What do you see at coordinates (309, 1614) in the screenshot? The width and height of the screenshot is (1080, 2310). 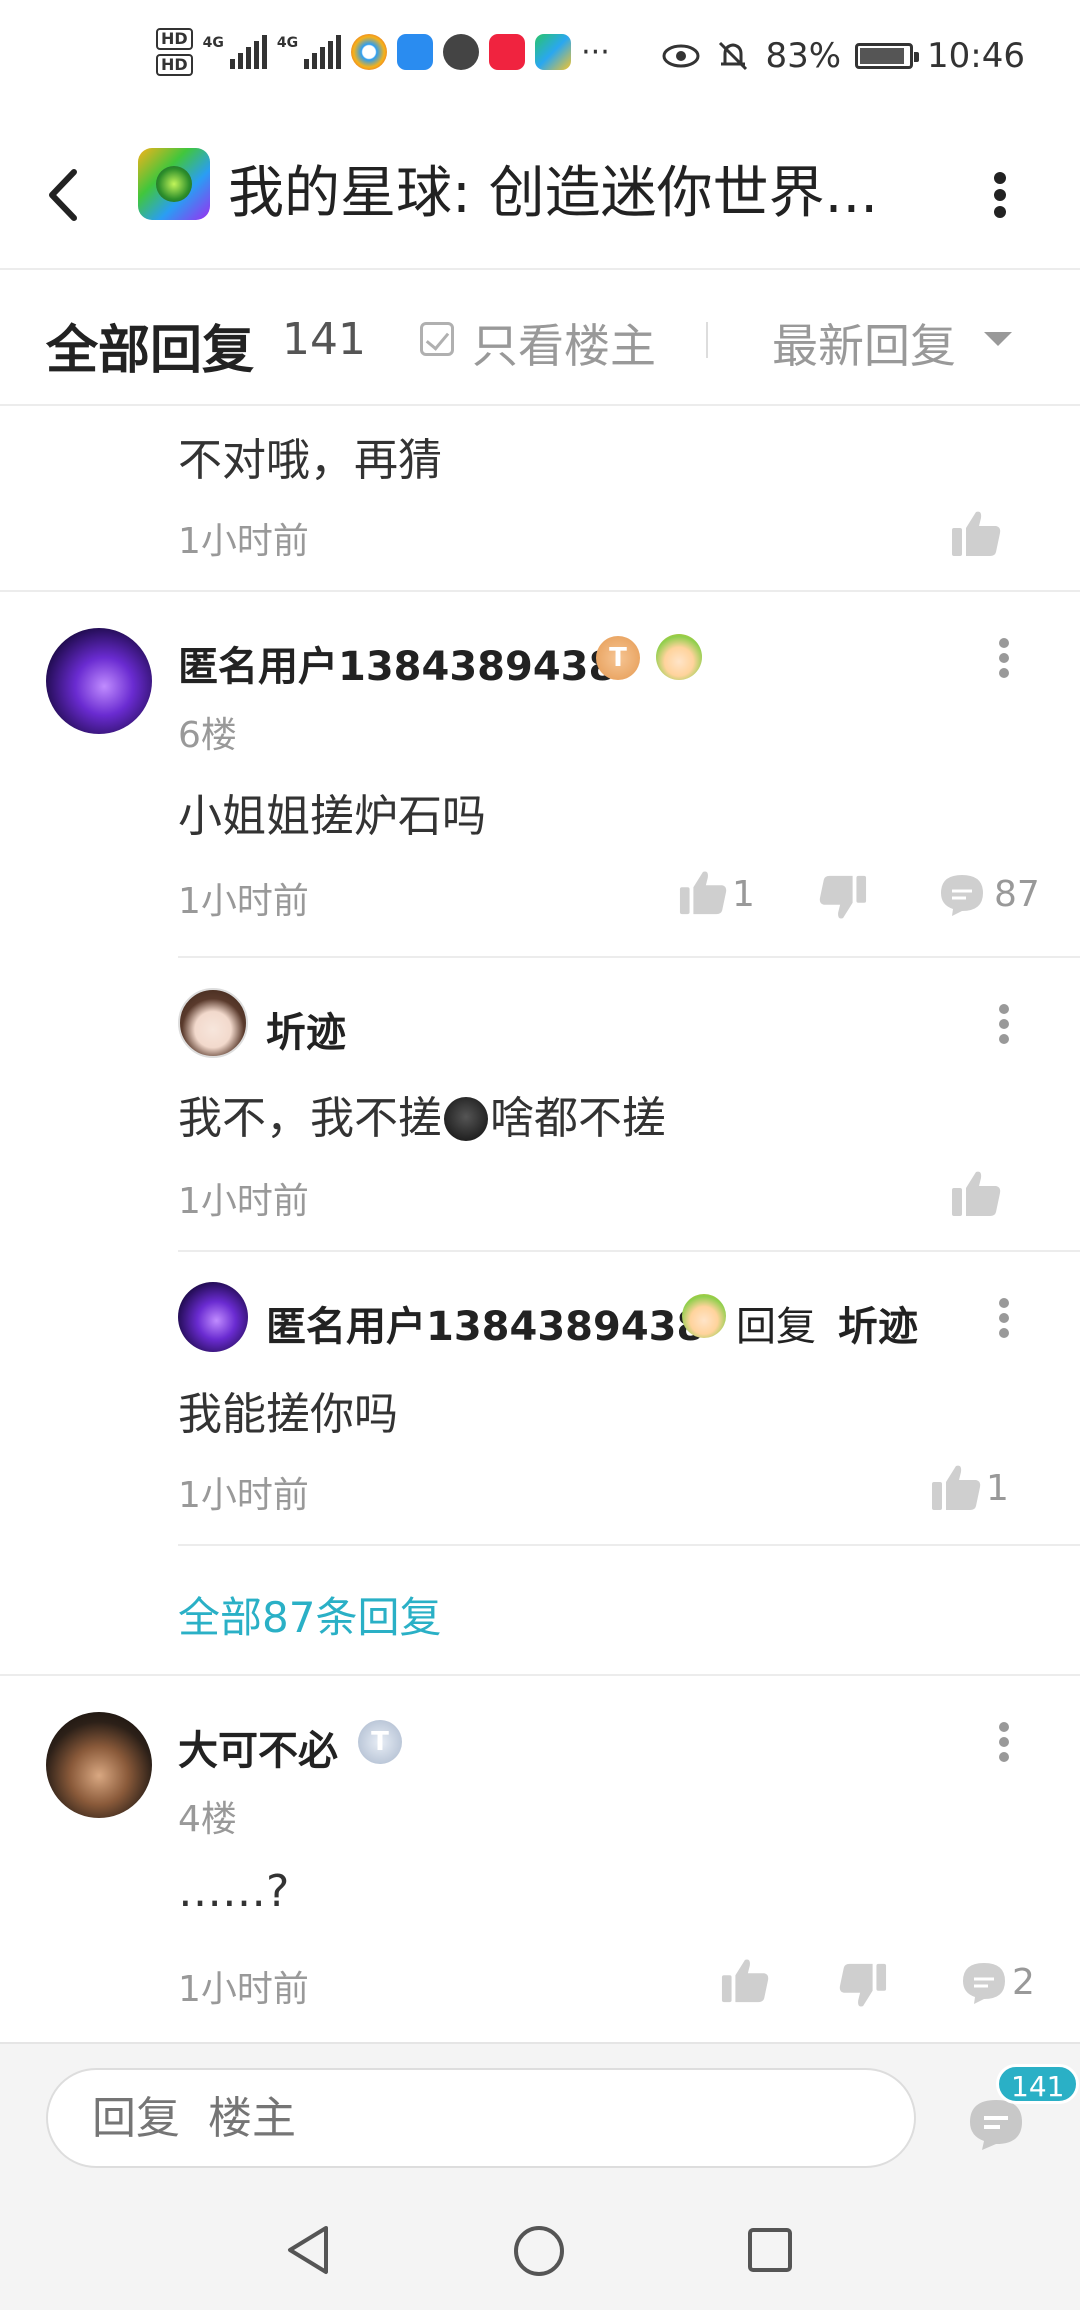 I see `view-all-replies-link: 全部87条回复` at bounding box center [309, 1614].